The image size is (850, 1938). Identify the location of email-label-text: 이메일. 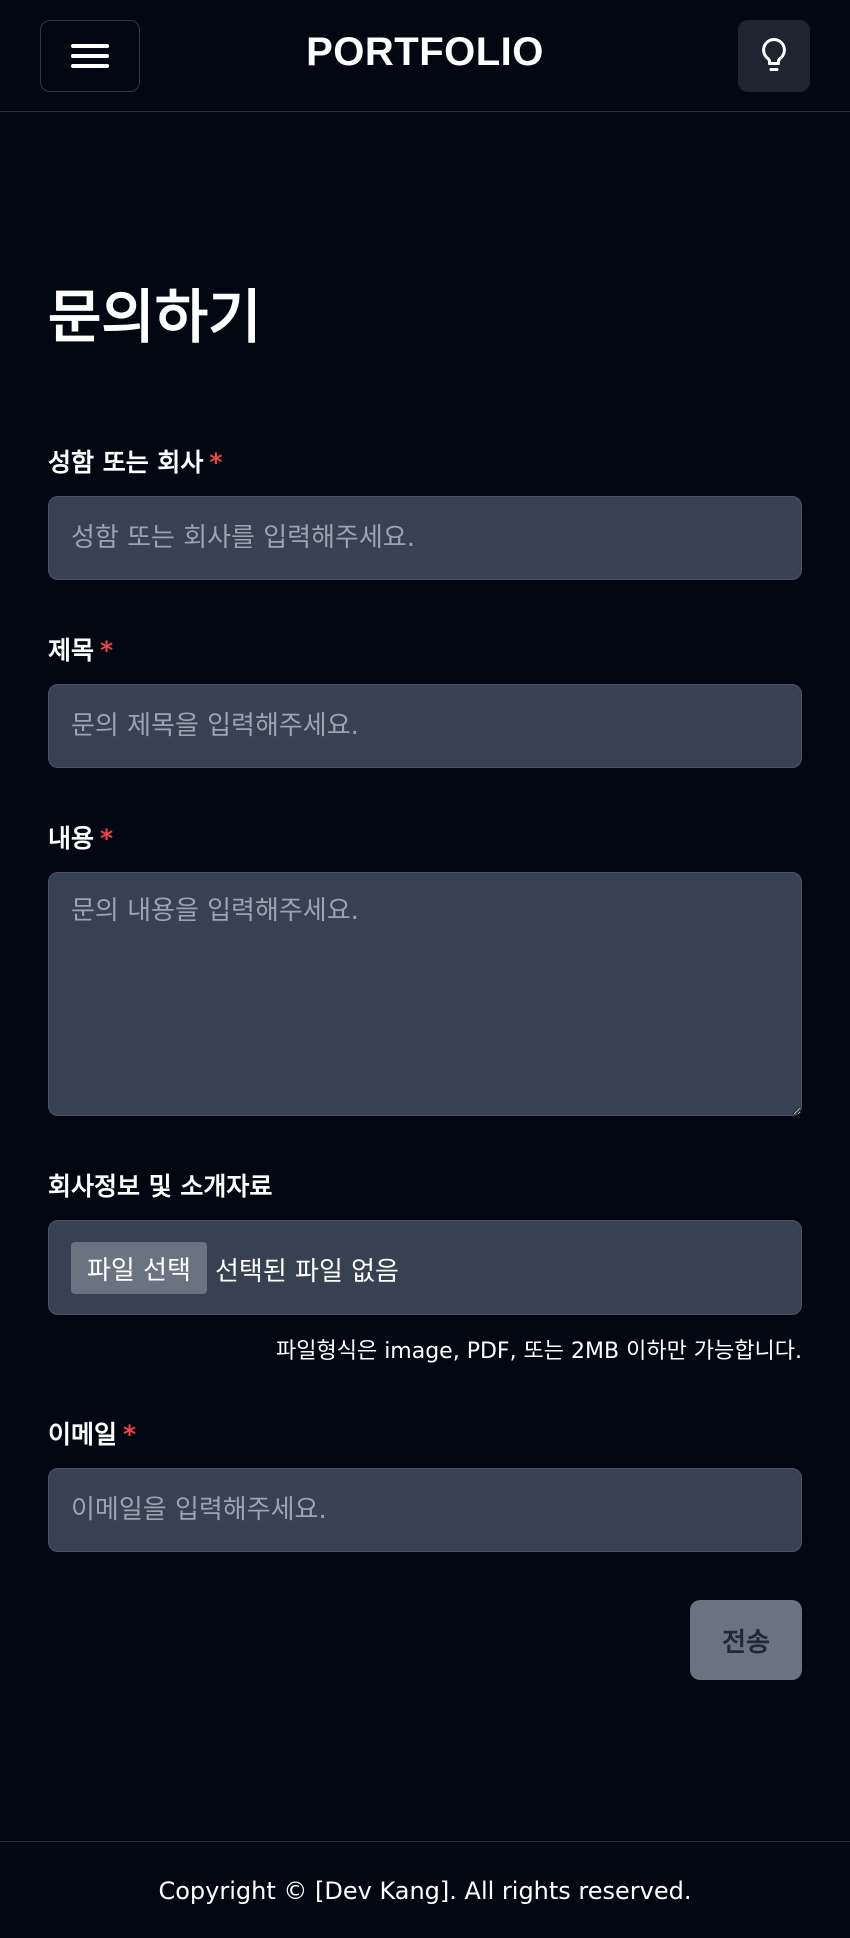
(83, 1434).